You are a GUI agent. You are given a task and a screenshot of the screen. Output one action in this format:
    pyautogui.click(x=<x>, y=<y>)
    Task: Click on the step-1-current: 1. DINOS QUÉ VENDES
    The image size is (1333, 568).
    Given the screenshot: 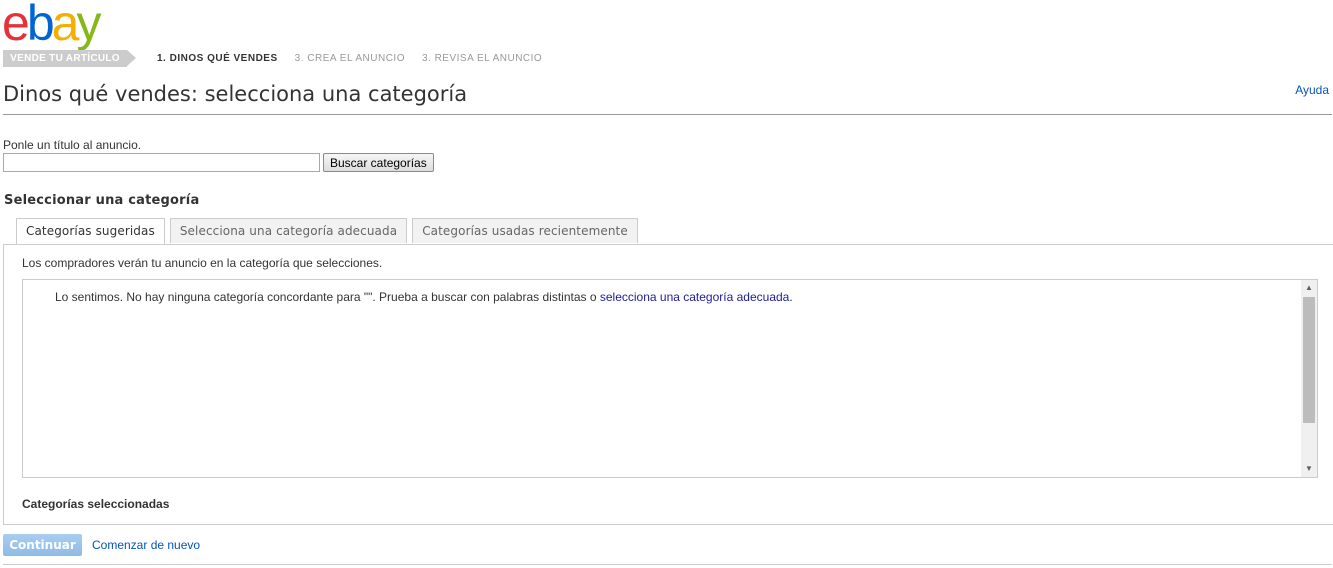 What is the action you would take?
    pyautogui.click(x=217, y=58)
    